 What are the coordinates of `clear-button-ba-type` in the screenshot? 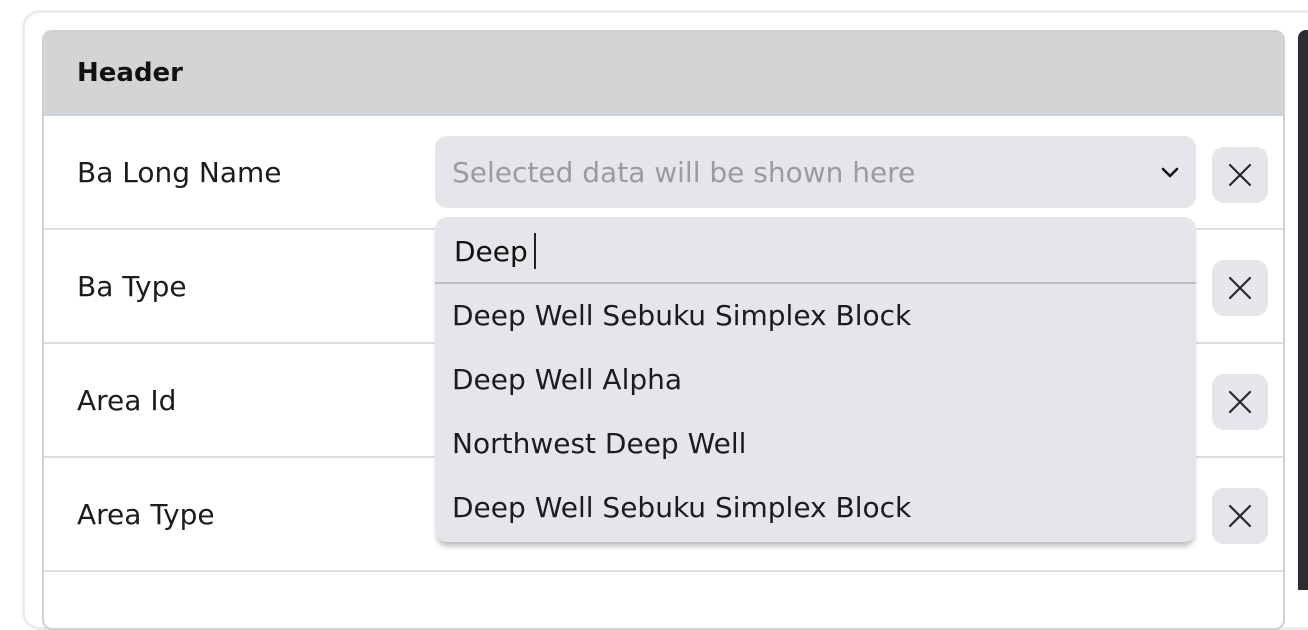 It's located at (1240, 288).